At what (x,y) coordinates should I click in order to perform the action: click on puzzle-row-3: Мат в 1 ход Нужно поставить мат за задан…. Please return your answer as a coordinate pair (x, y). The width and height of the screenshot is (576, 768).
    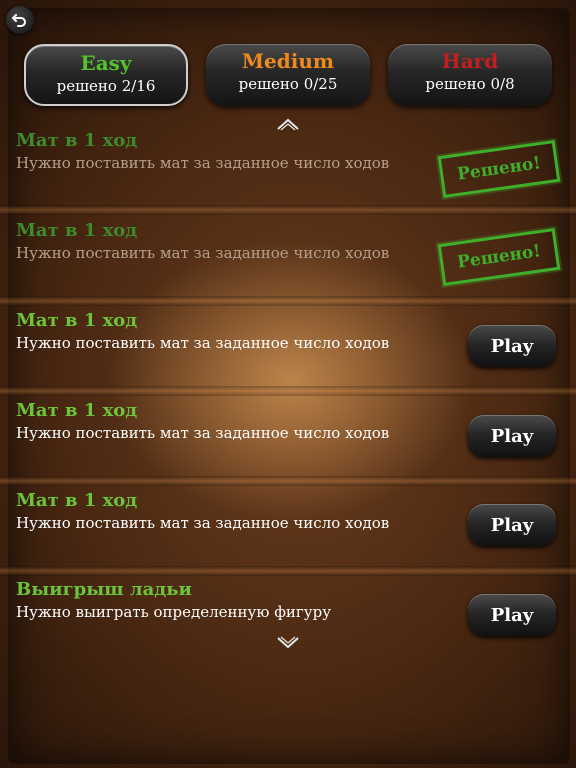
    Looking at the image, I should click on (288, 350).